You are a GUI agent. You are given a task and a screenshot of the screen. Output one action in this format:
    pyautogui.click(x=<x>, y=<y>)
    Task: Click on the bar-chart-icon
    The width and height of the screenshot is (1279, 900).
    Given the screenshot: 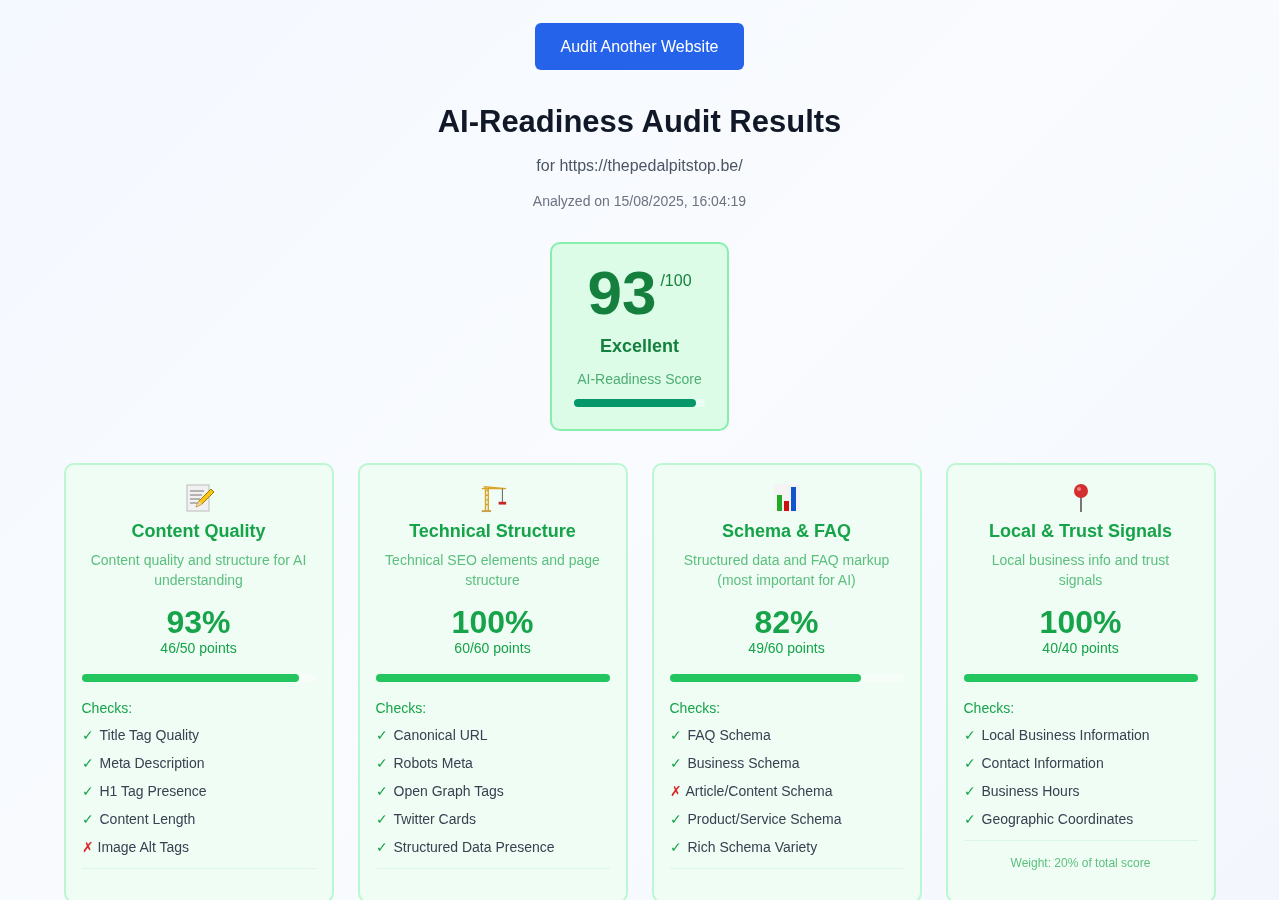 What is the action you would take?
    pyautogui.click(x=786, y=498)
    